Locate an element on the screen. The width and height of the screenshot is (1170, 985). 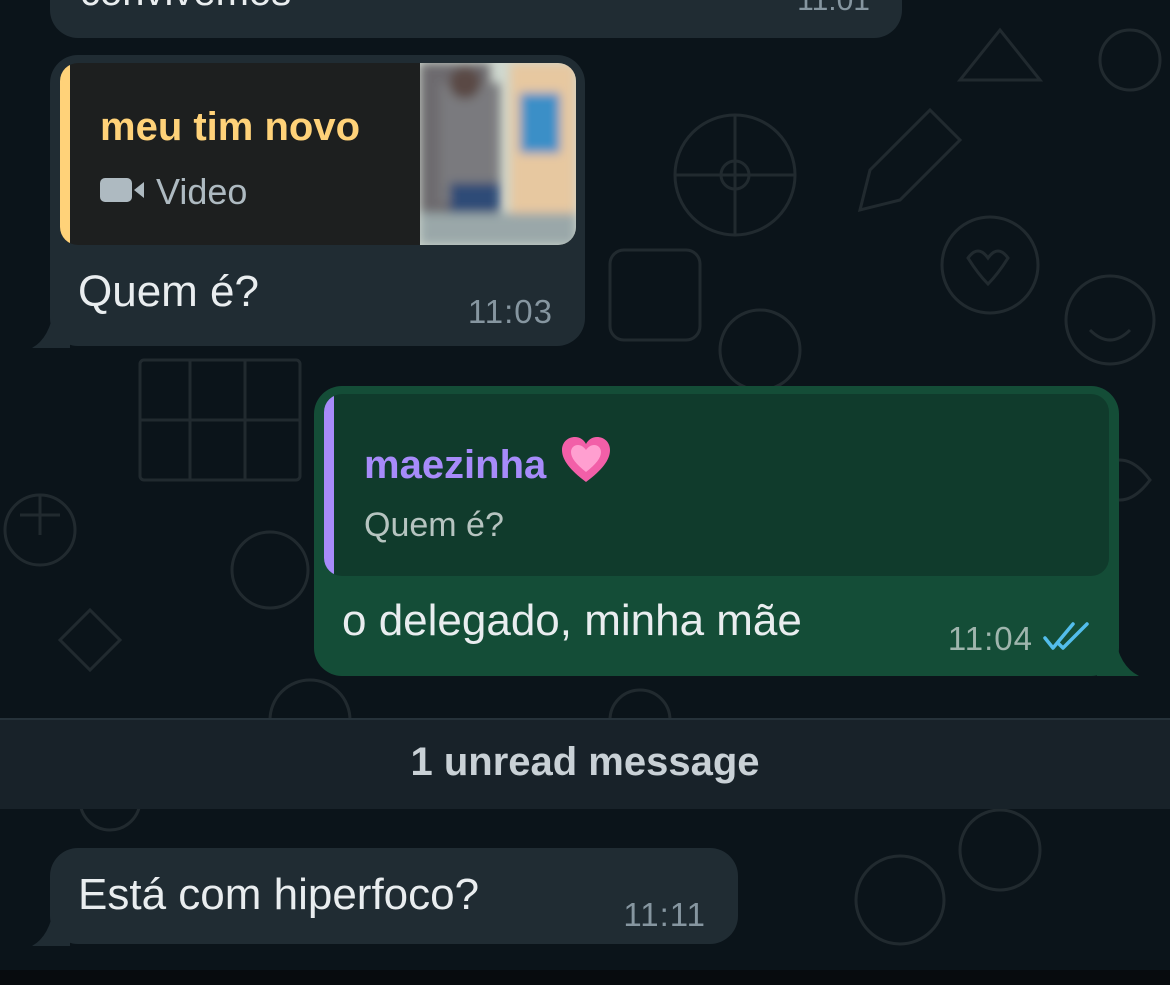
quoted-sender-label: maezinha is located at coordinates (455, 464).